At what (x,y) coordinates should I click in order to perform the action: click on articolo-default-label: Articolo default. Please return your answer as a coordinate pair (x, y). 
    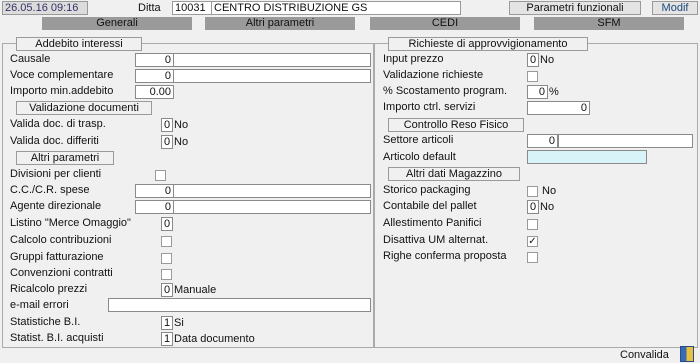
    Looking at the image, I should click on (419, 157).